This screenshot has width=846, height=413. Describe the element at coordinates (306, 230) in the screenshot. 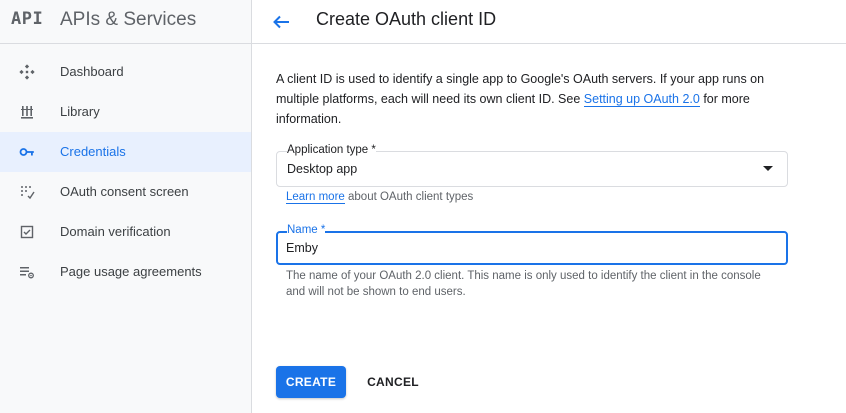

I see `name-label: Name *` at that location.